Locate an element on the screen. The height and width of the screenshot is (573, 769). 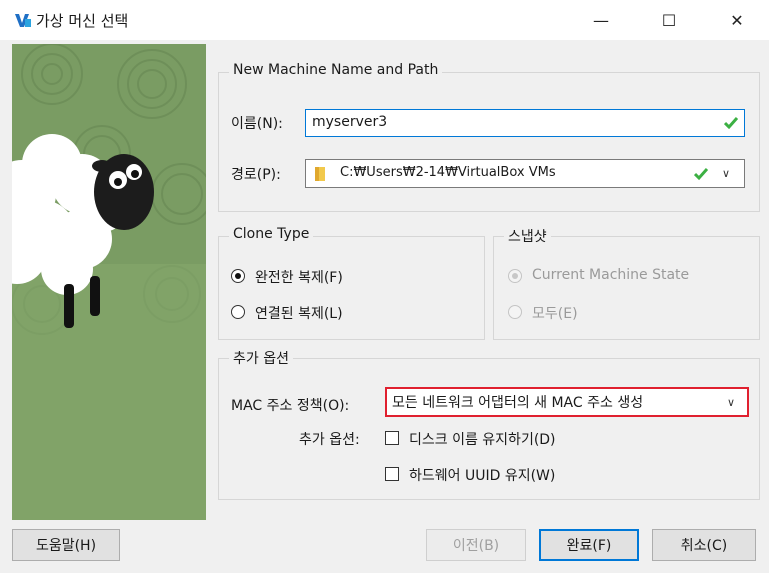
window-title: 가상 머신 선택 is located at coordinates (82, 21).